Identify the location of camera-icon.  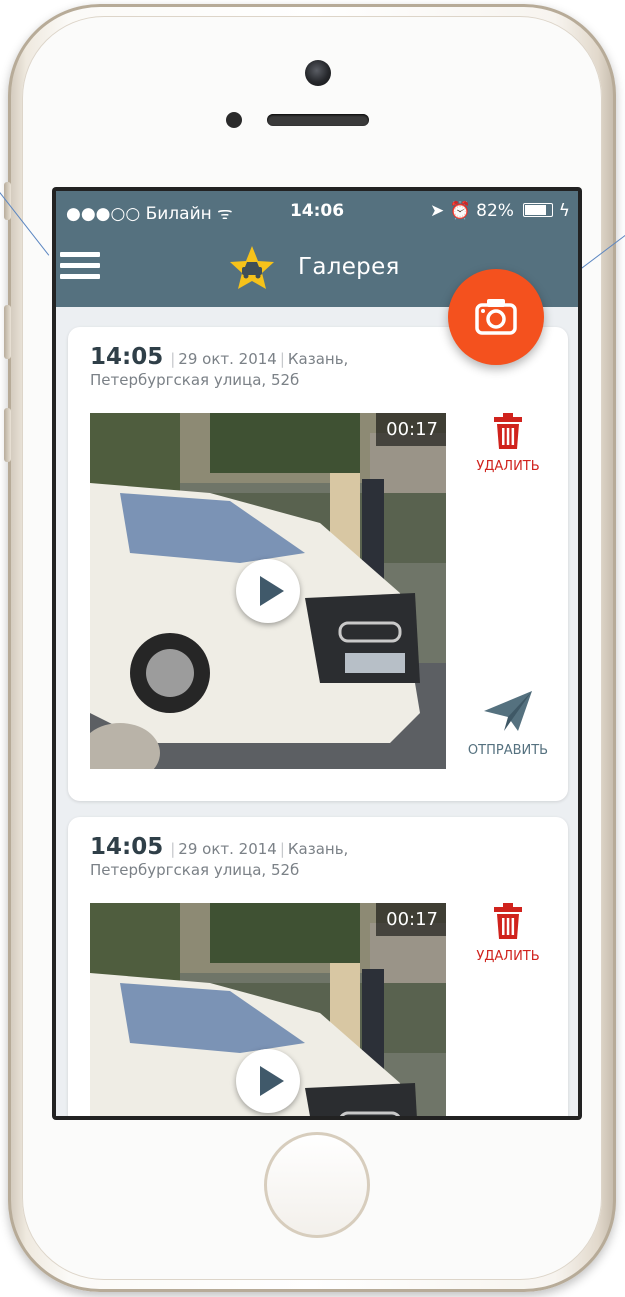
(496, 317).